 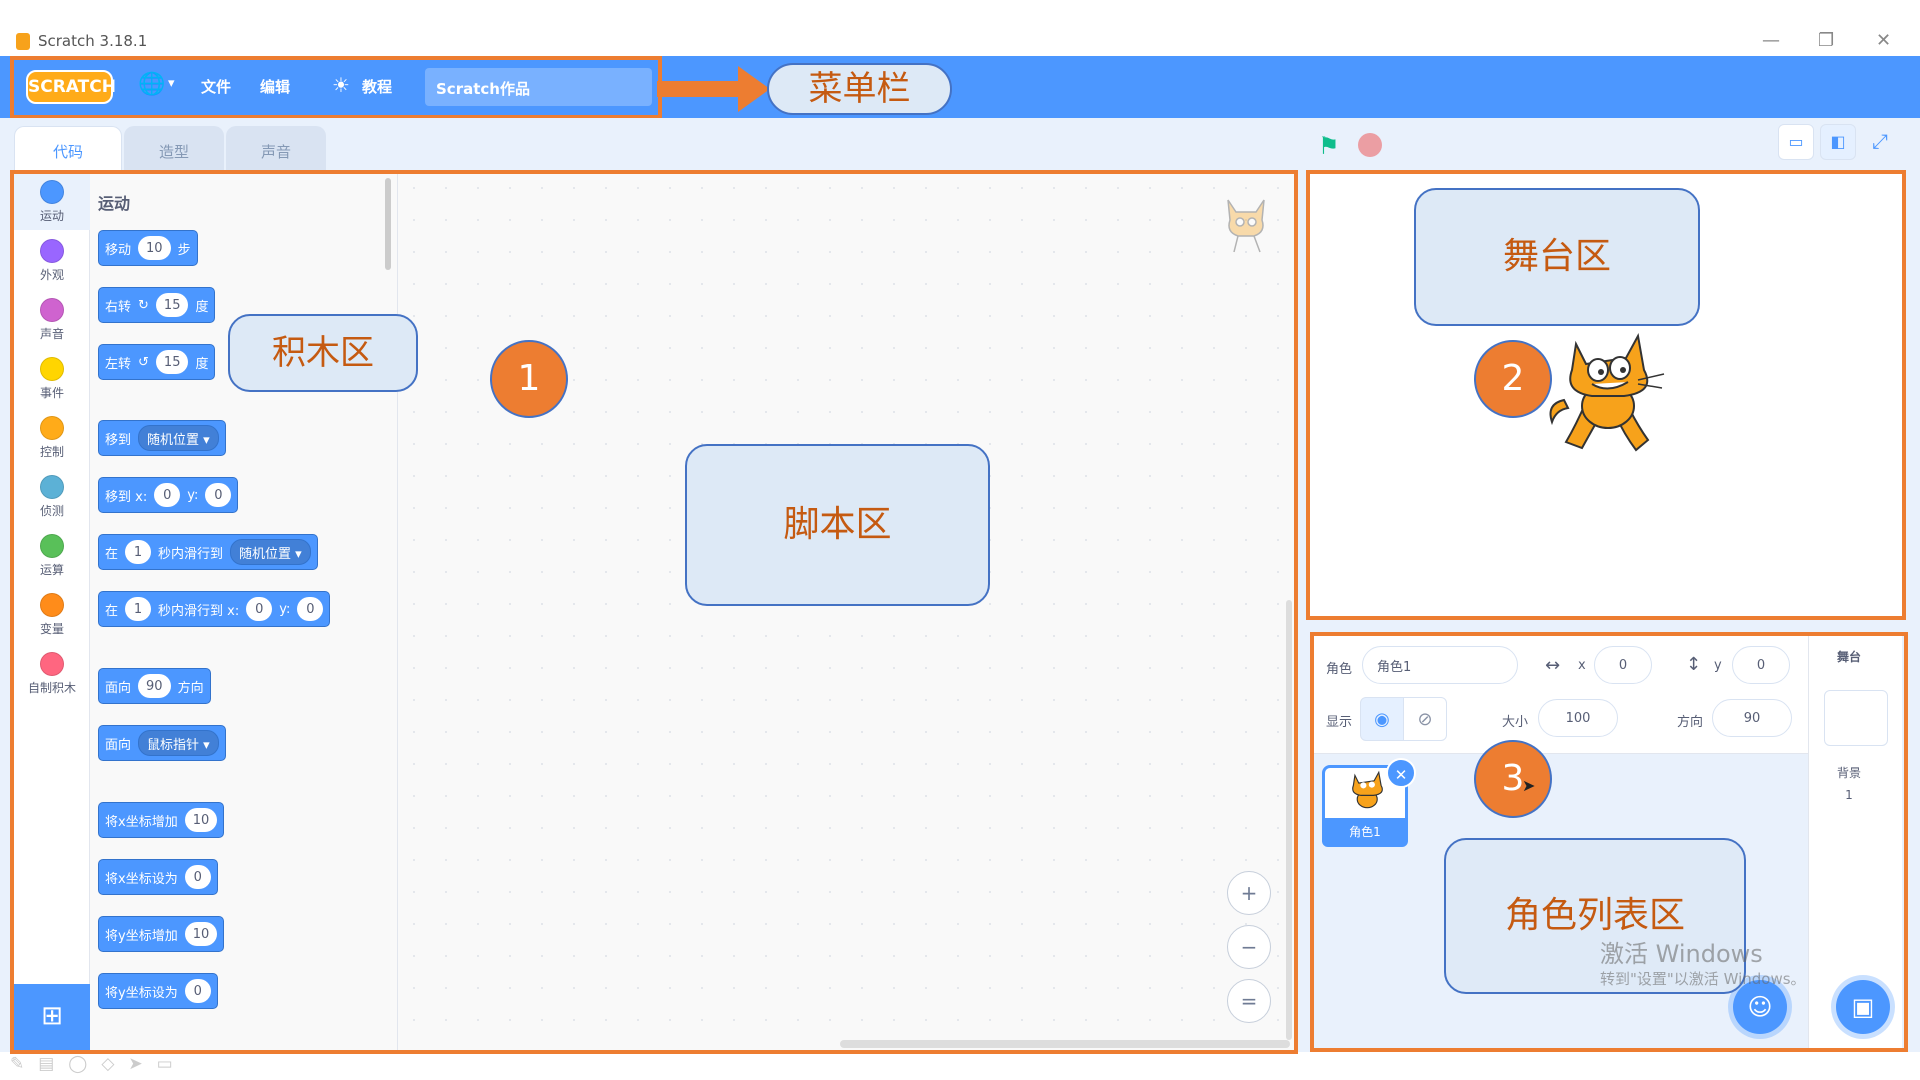 I want to click on close-button: ✕, so click(x=1883, y=40).